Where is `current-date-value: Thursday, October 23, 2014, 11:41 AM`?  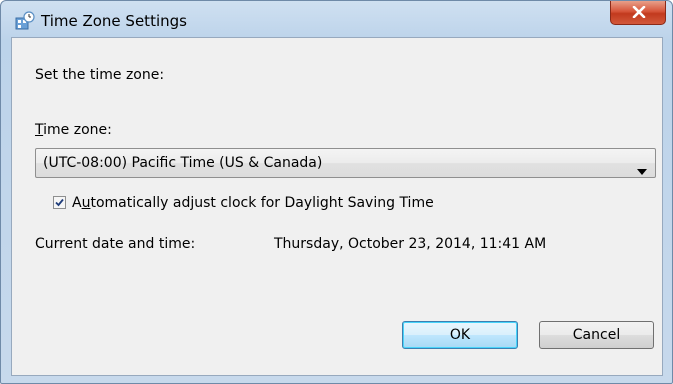
current-date-value: Thursday, October 23, 2014, 11:41 AM is located at coordinates (410, 244).